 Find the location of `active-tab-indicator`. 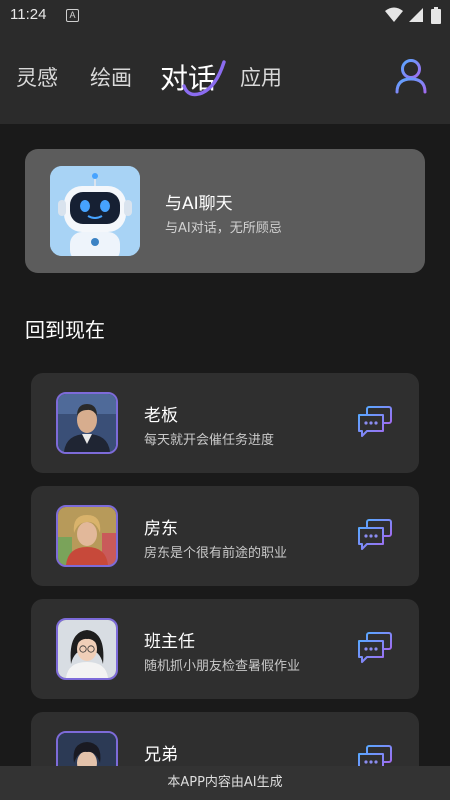

active-tab-indicator is located at coordinates (204, 78).